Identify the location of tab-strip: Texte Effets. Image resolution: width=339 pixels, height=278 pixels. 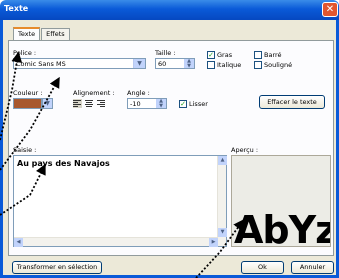
(41, 33).